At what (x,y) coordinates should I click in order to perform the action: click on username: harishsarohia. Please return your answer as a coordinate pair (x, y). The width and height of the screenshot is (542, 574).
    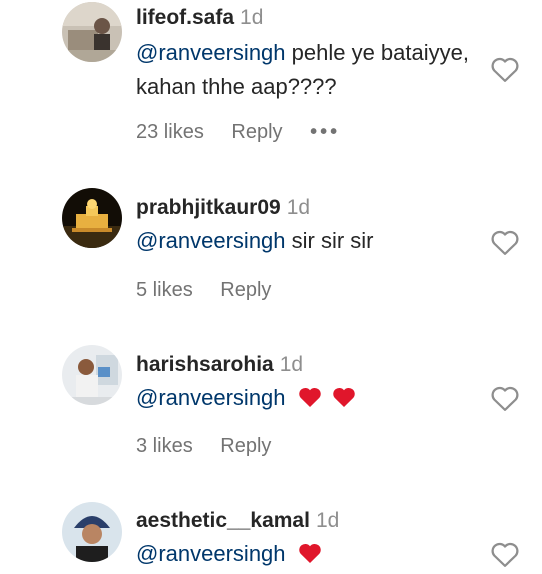
    Looking at the image, I should click on (205, 364).